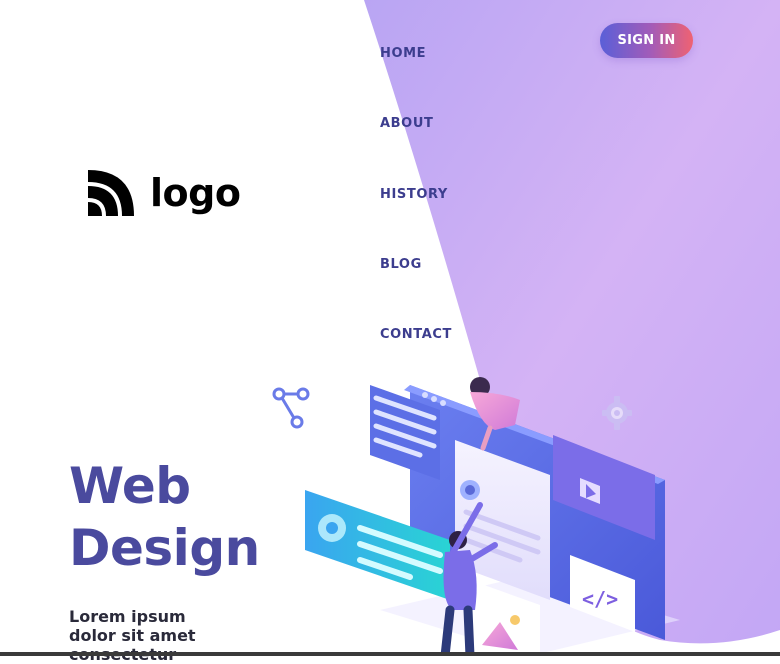 This screenshot has width=780, height=664. I want to click on bottom-border, so click(390, 654).